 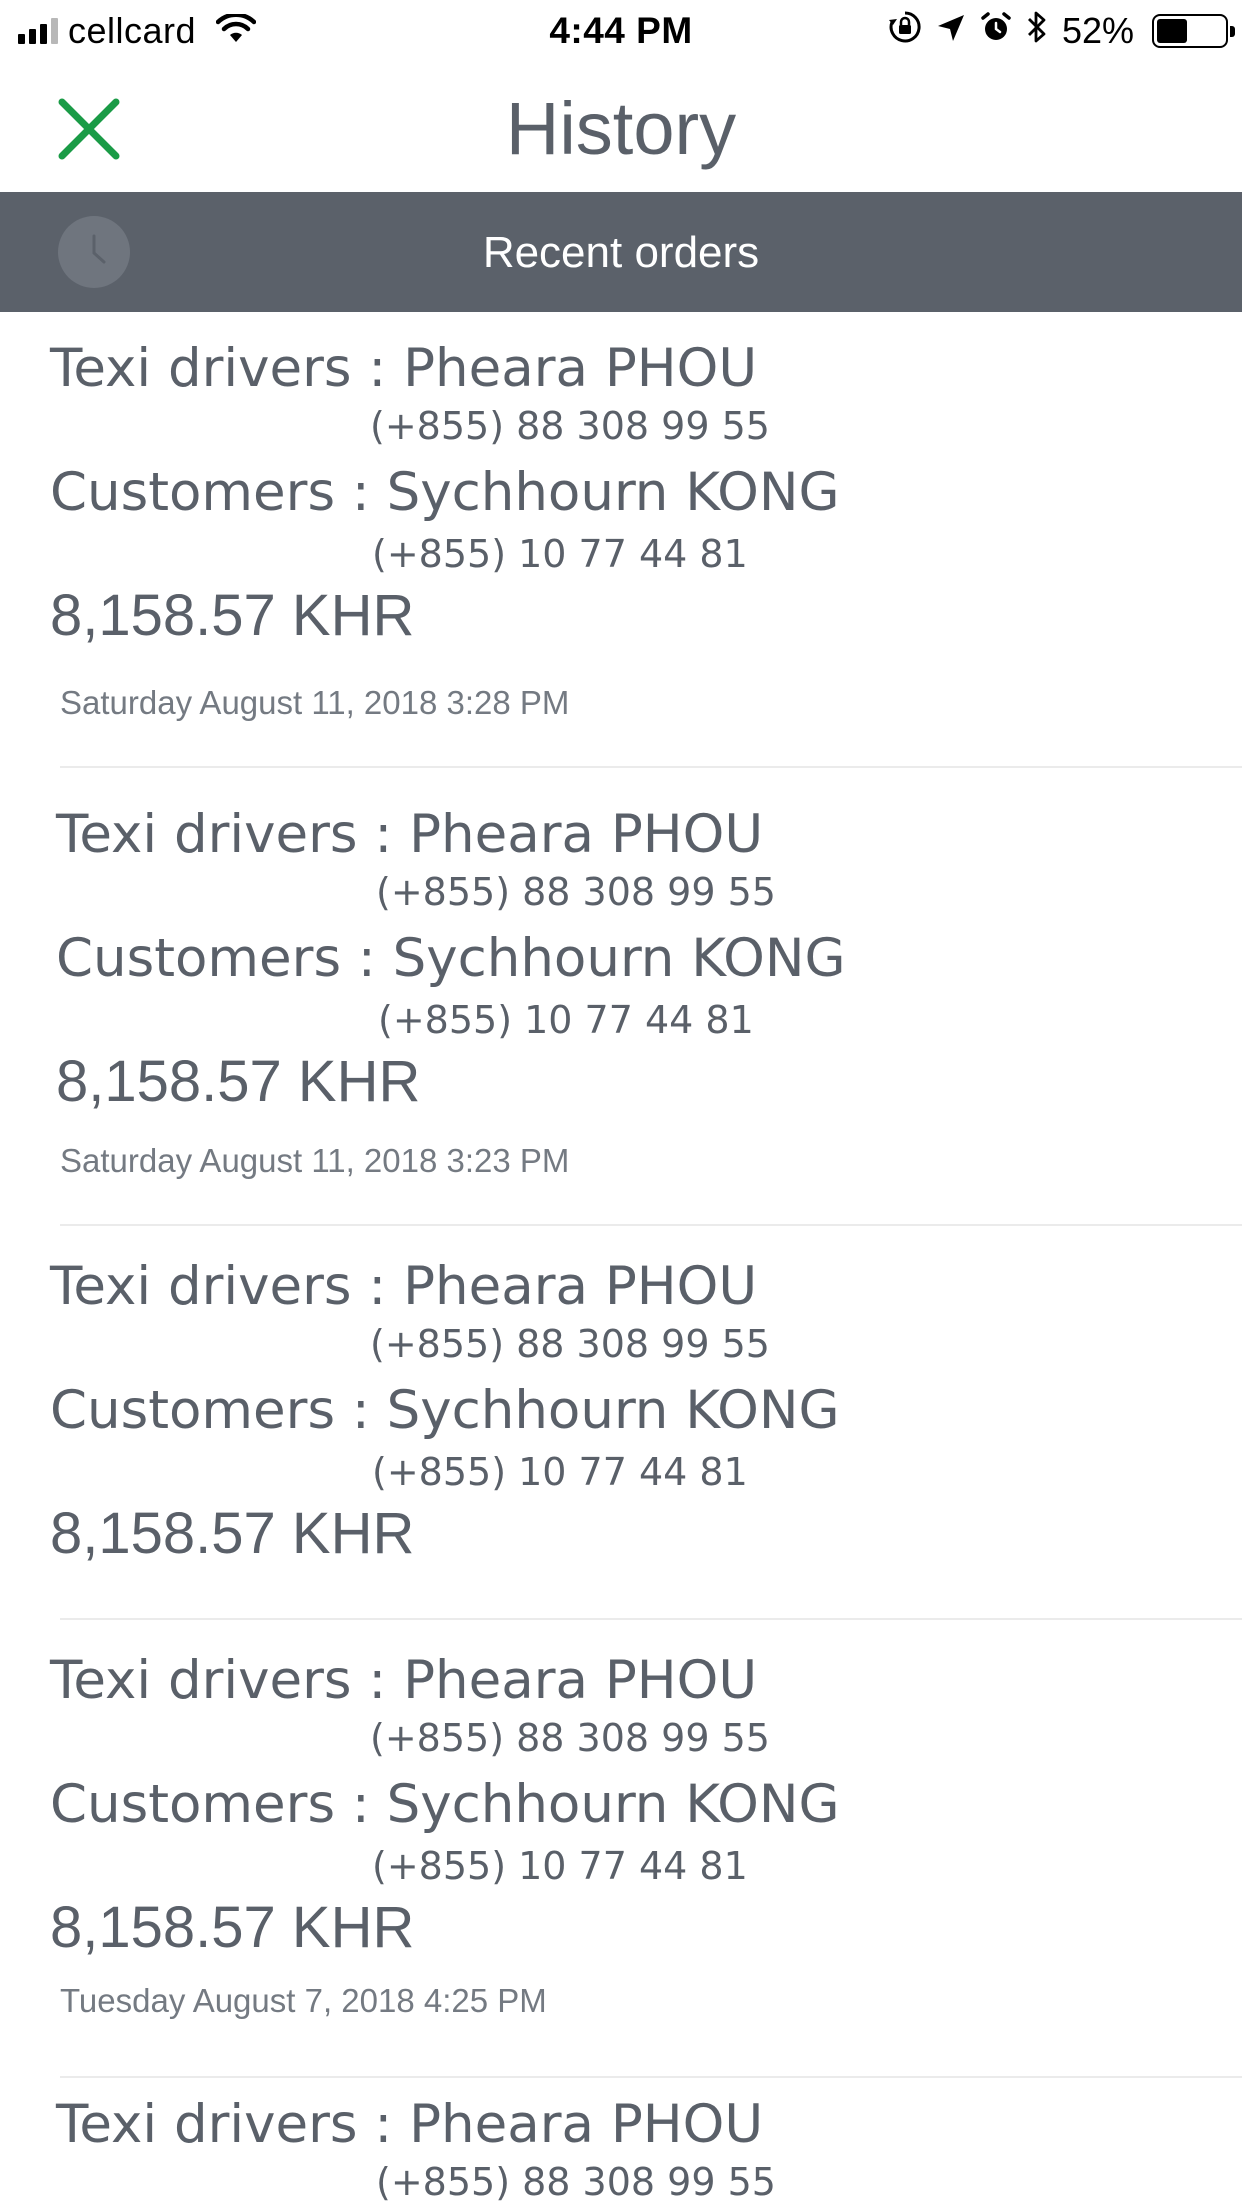 What do you see at coordinates (315, 1160) in the screenshot?
I see `order-date: Saturday August 11, 2018 3:23 PM` at bounding box center [315, 1160].